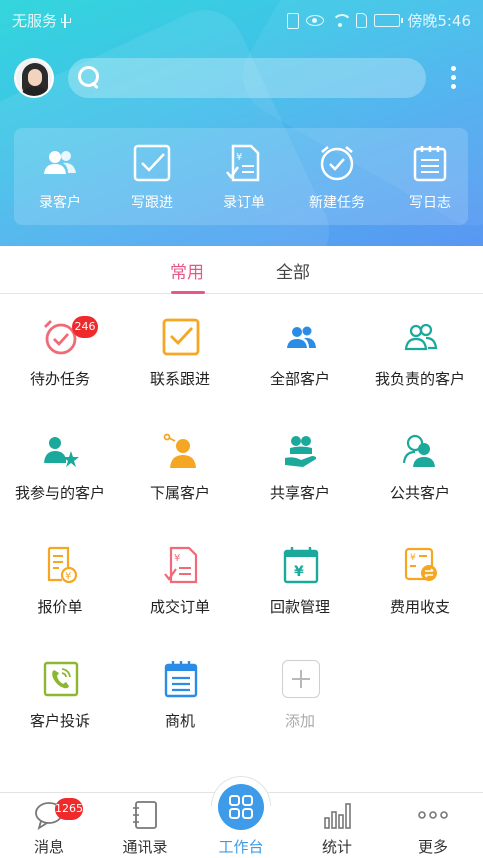 Image resolution: width=483 pixels, height=858 pixels. Describe the element at coordinates (430, 164) in the screenshot. I see `journal-icon` at that location.